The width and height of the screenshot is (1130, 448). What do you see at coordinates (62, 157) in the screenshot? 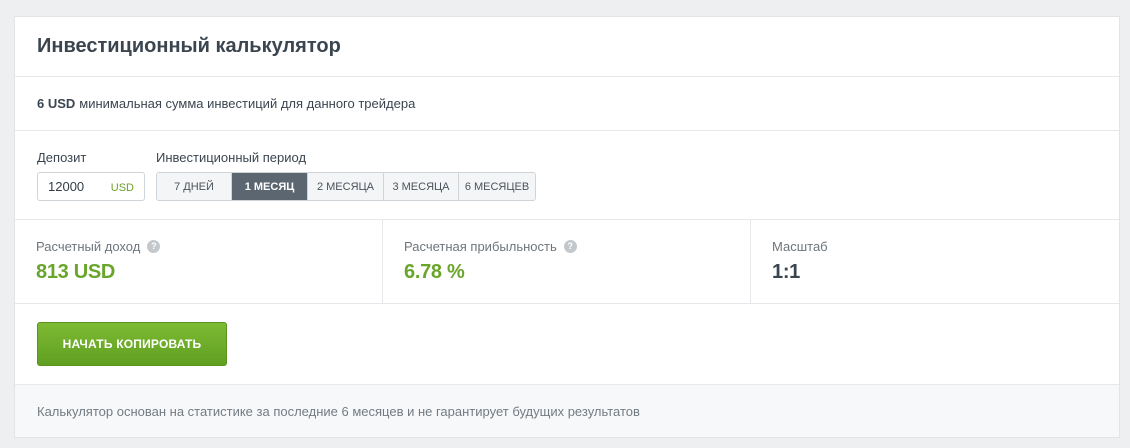
I see `deposit-label: Депозит` at bounding box center [62, 157].